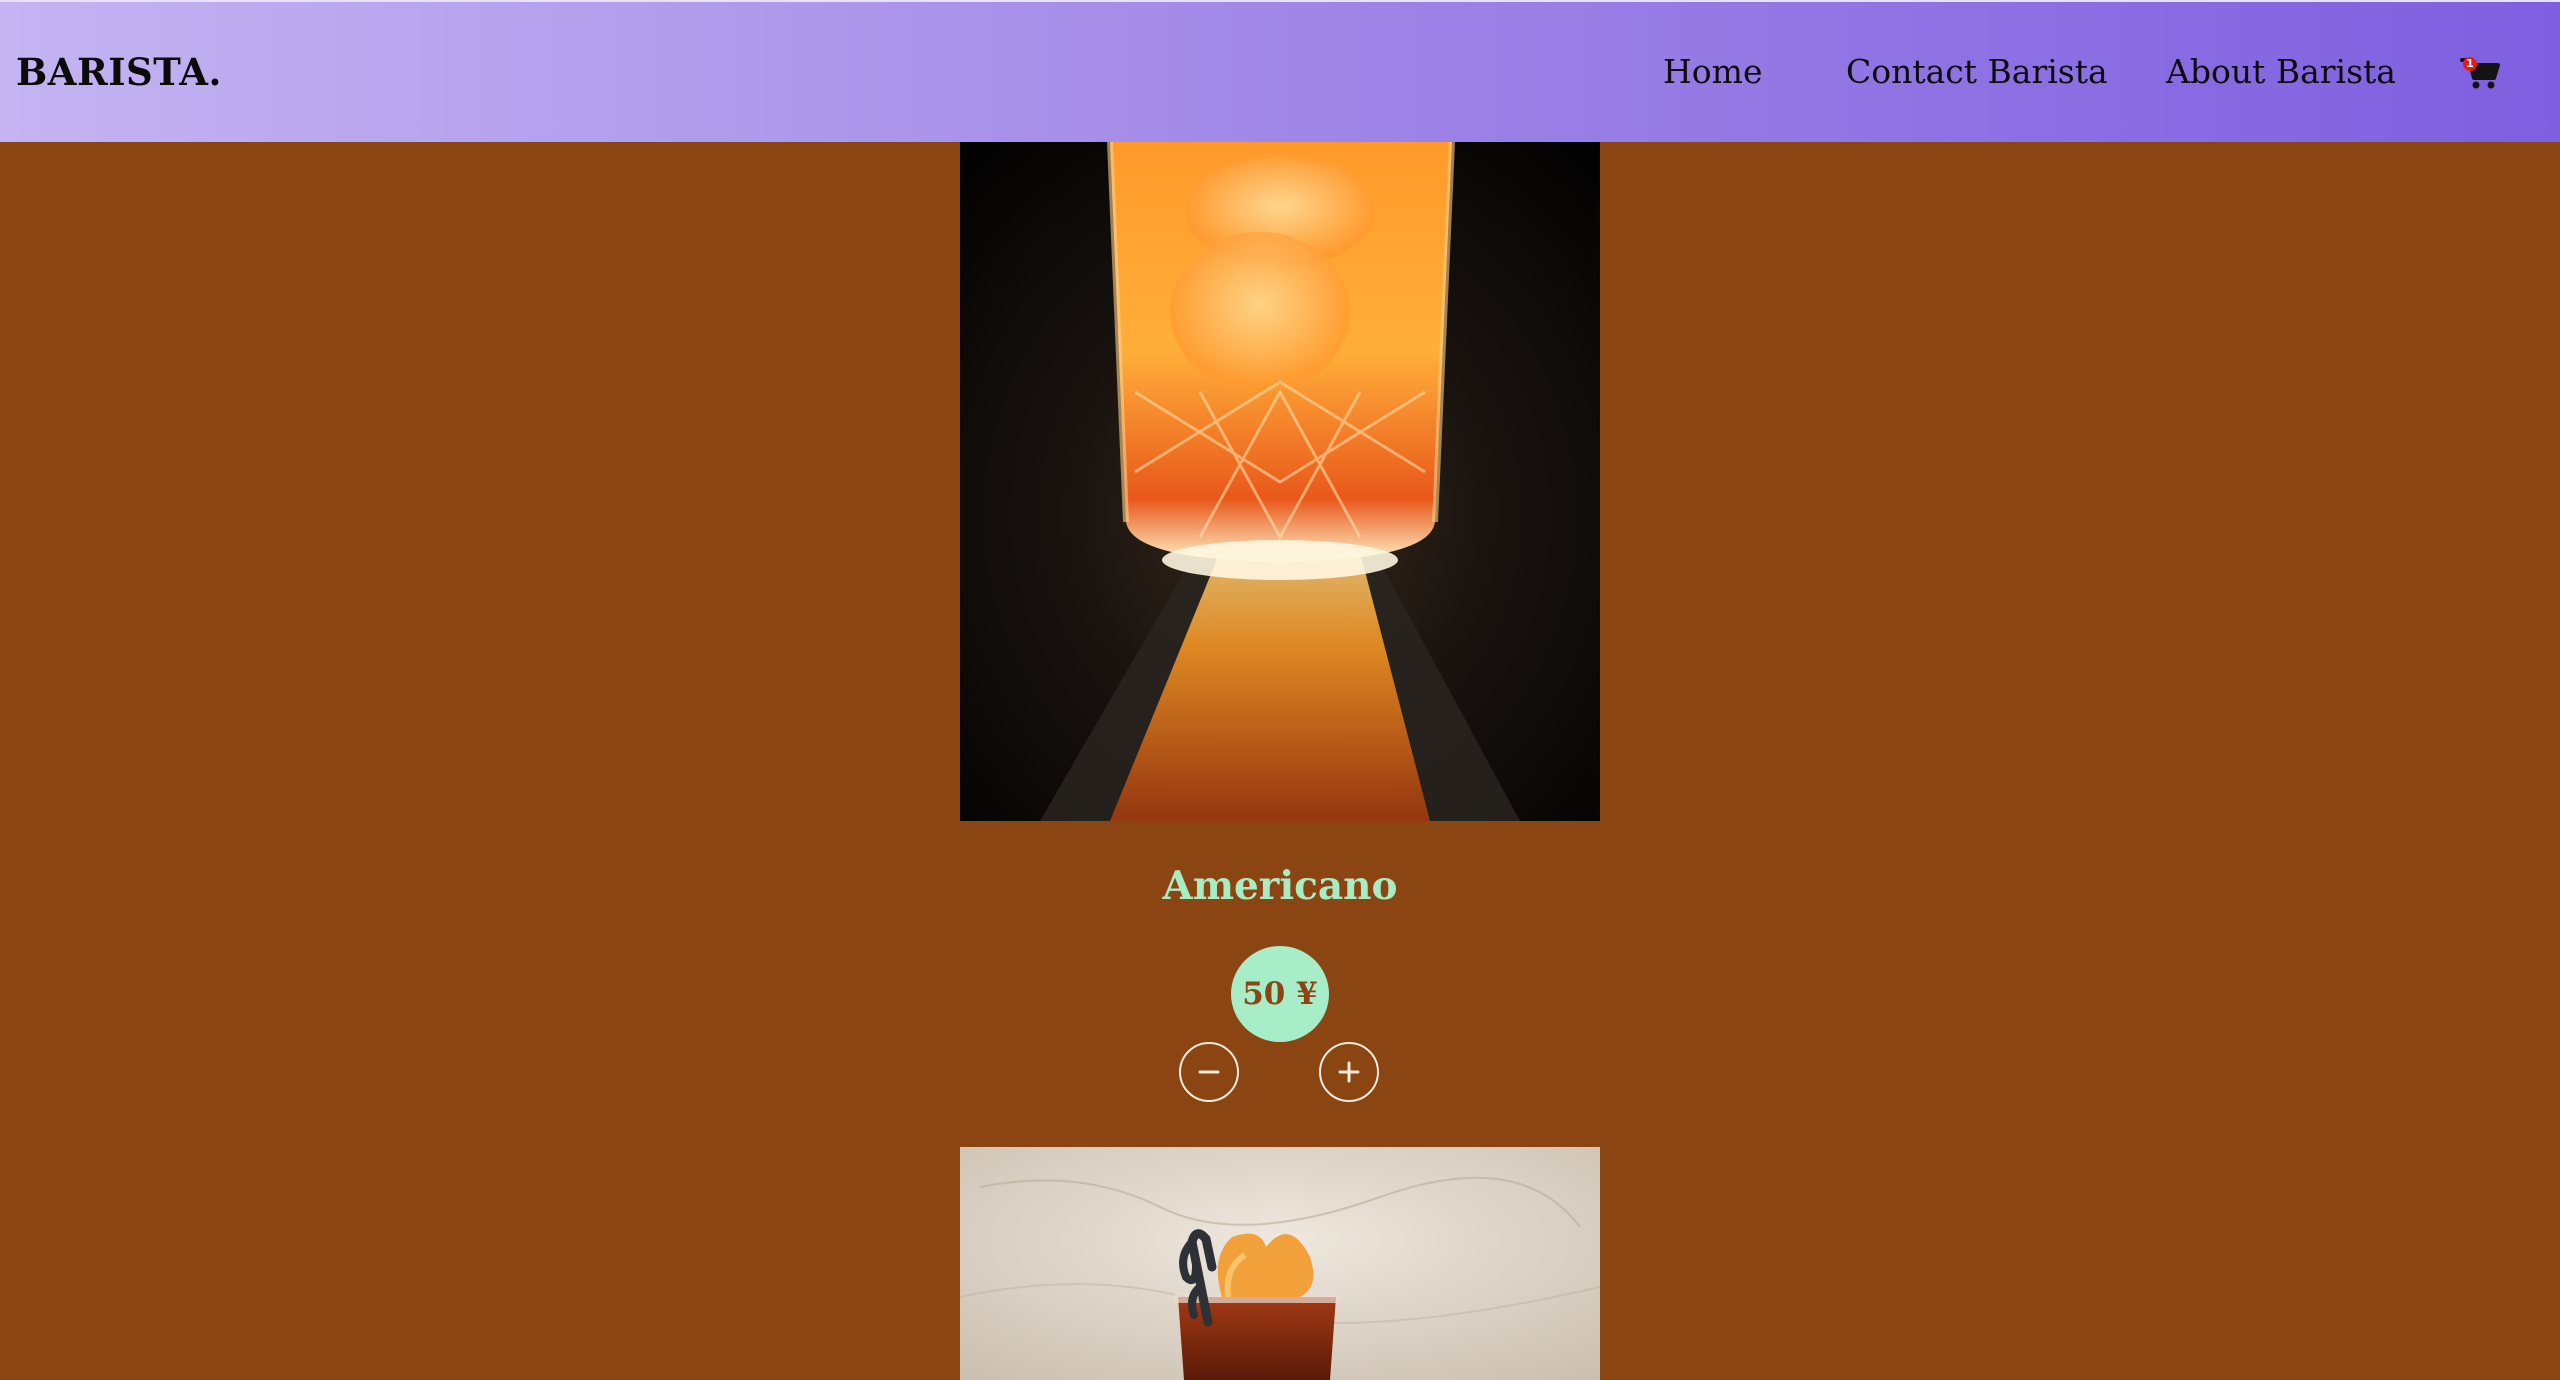 The image size is (2560, 1380). I want to click on minus-icon, so click(1209, 1072).